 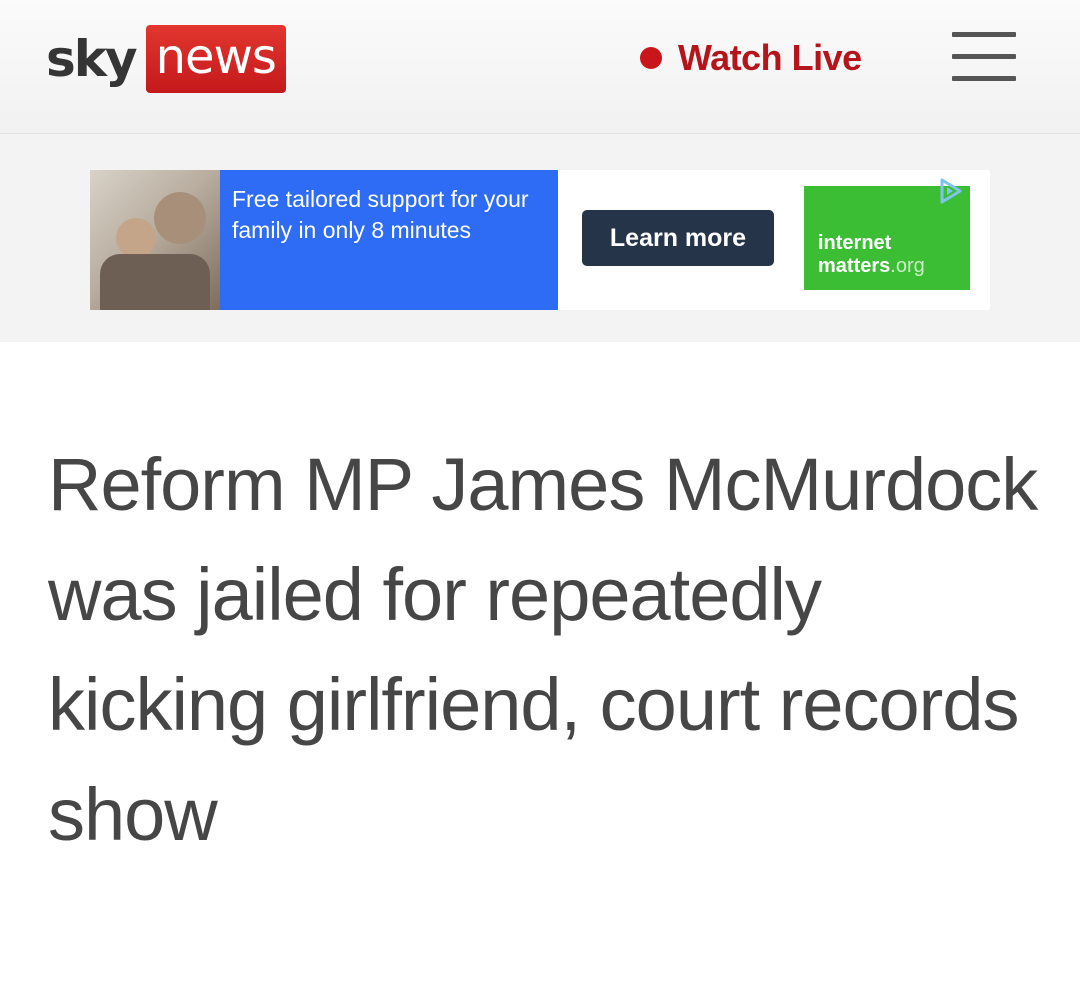 I want to click on sky-news-logo: sky news, so click(x=166, y=59).